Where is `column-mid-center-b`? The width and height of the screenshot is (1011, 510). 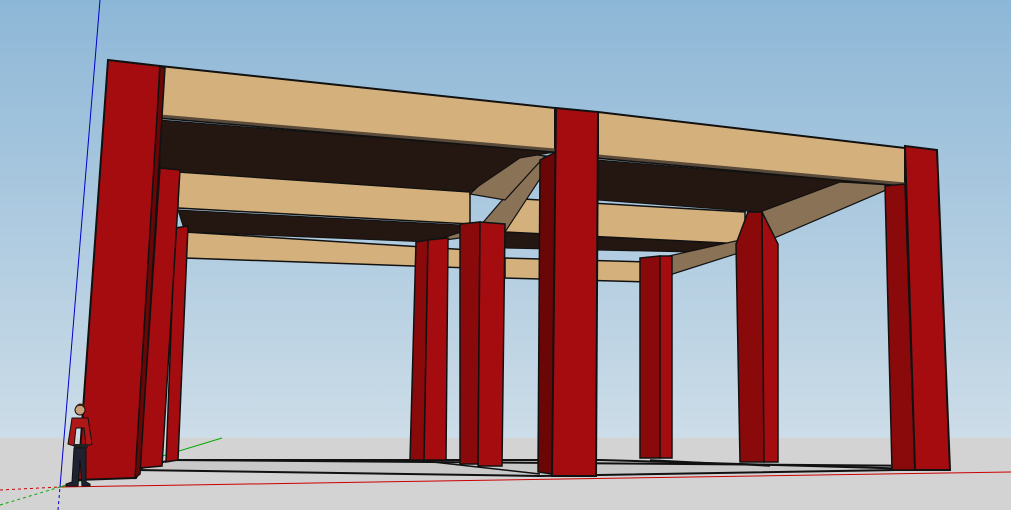
column-mid-center-b is located at coordinates (491, 344).